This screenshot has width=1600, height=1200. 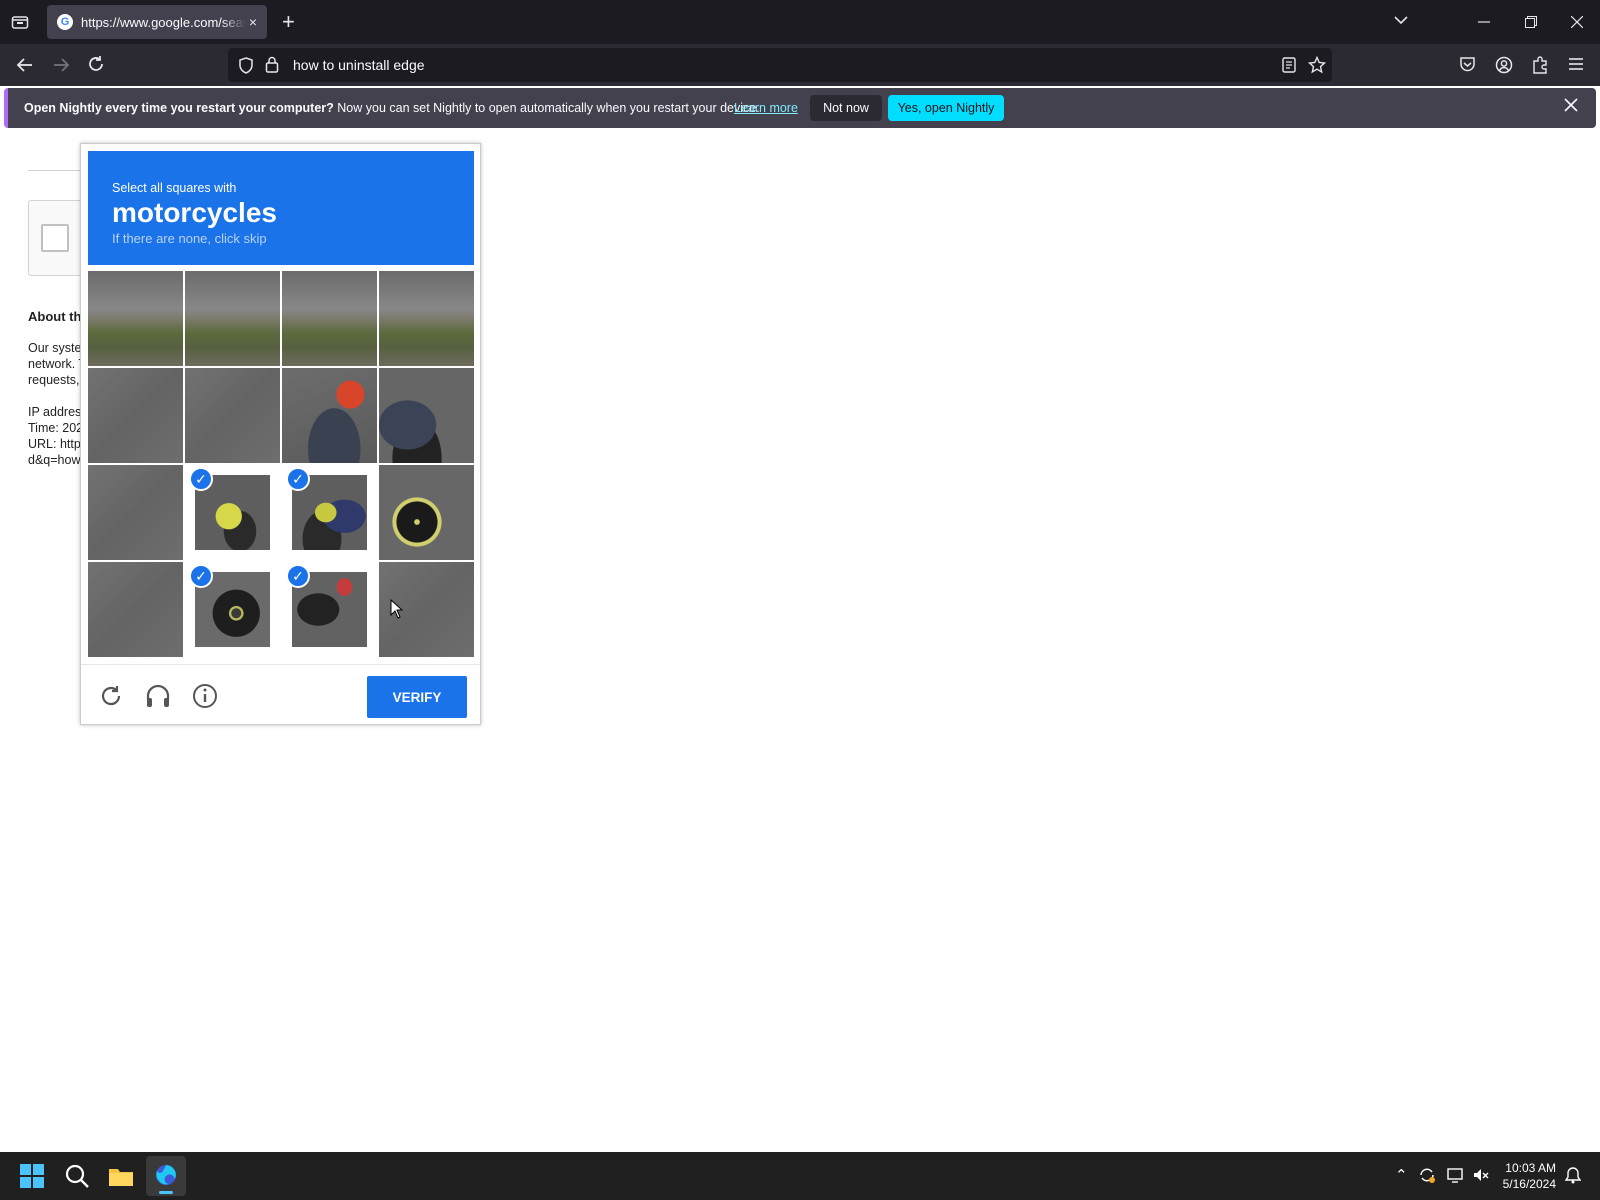 I want to click on account-icon, so click(x=1504, y=65).